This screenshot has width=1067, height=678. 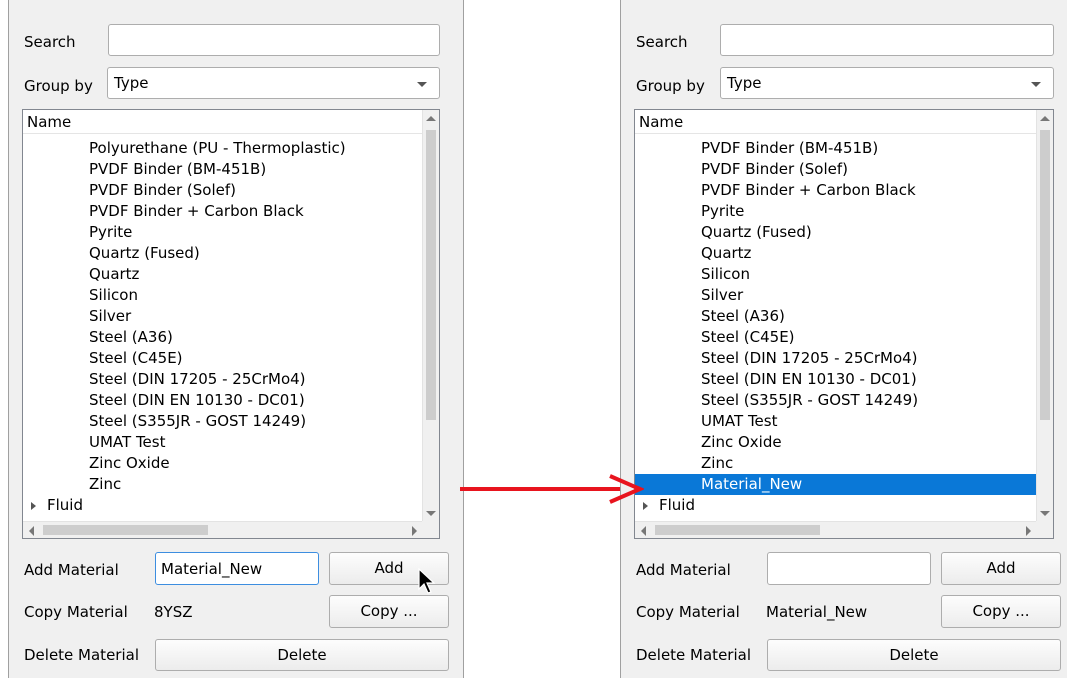 What do you see at coordinates (173, 612) in the screenshot?
I see `copy-material-value: 8YSZ` at bounding box center [173, 612].